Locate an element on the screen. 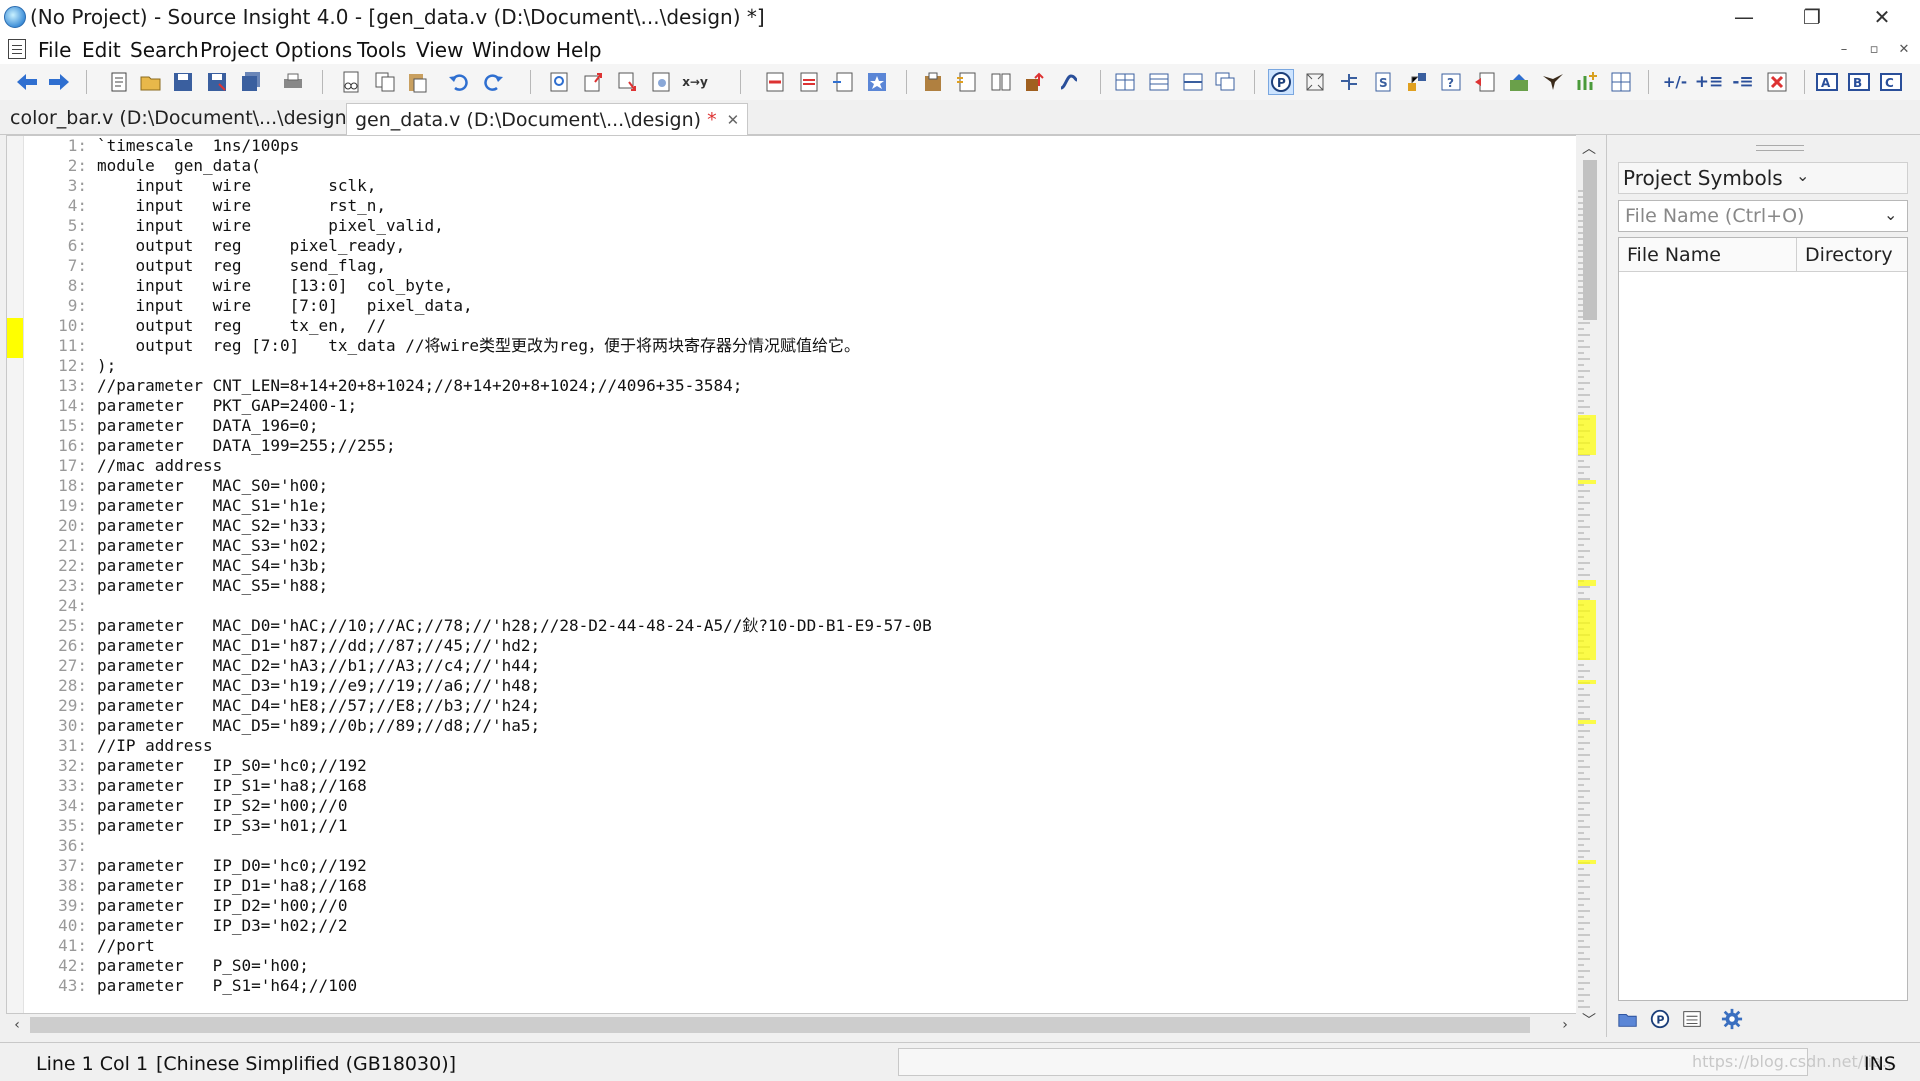 This screenshot has width=1920, height=1081. code-text: parameter P_S0='h00; is located at coordinates (198, 966).